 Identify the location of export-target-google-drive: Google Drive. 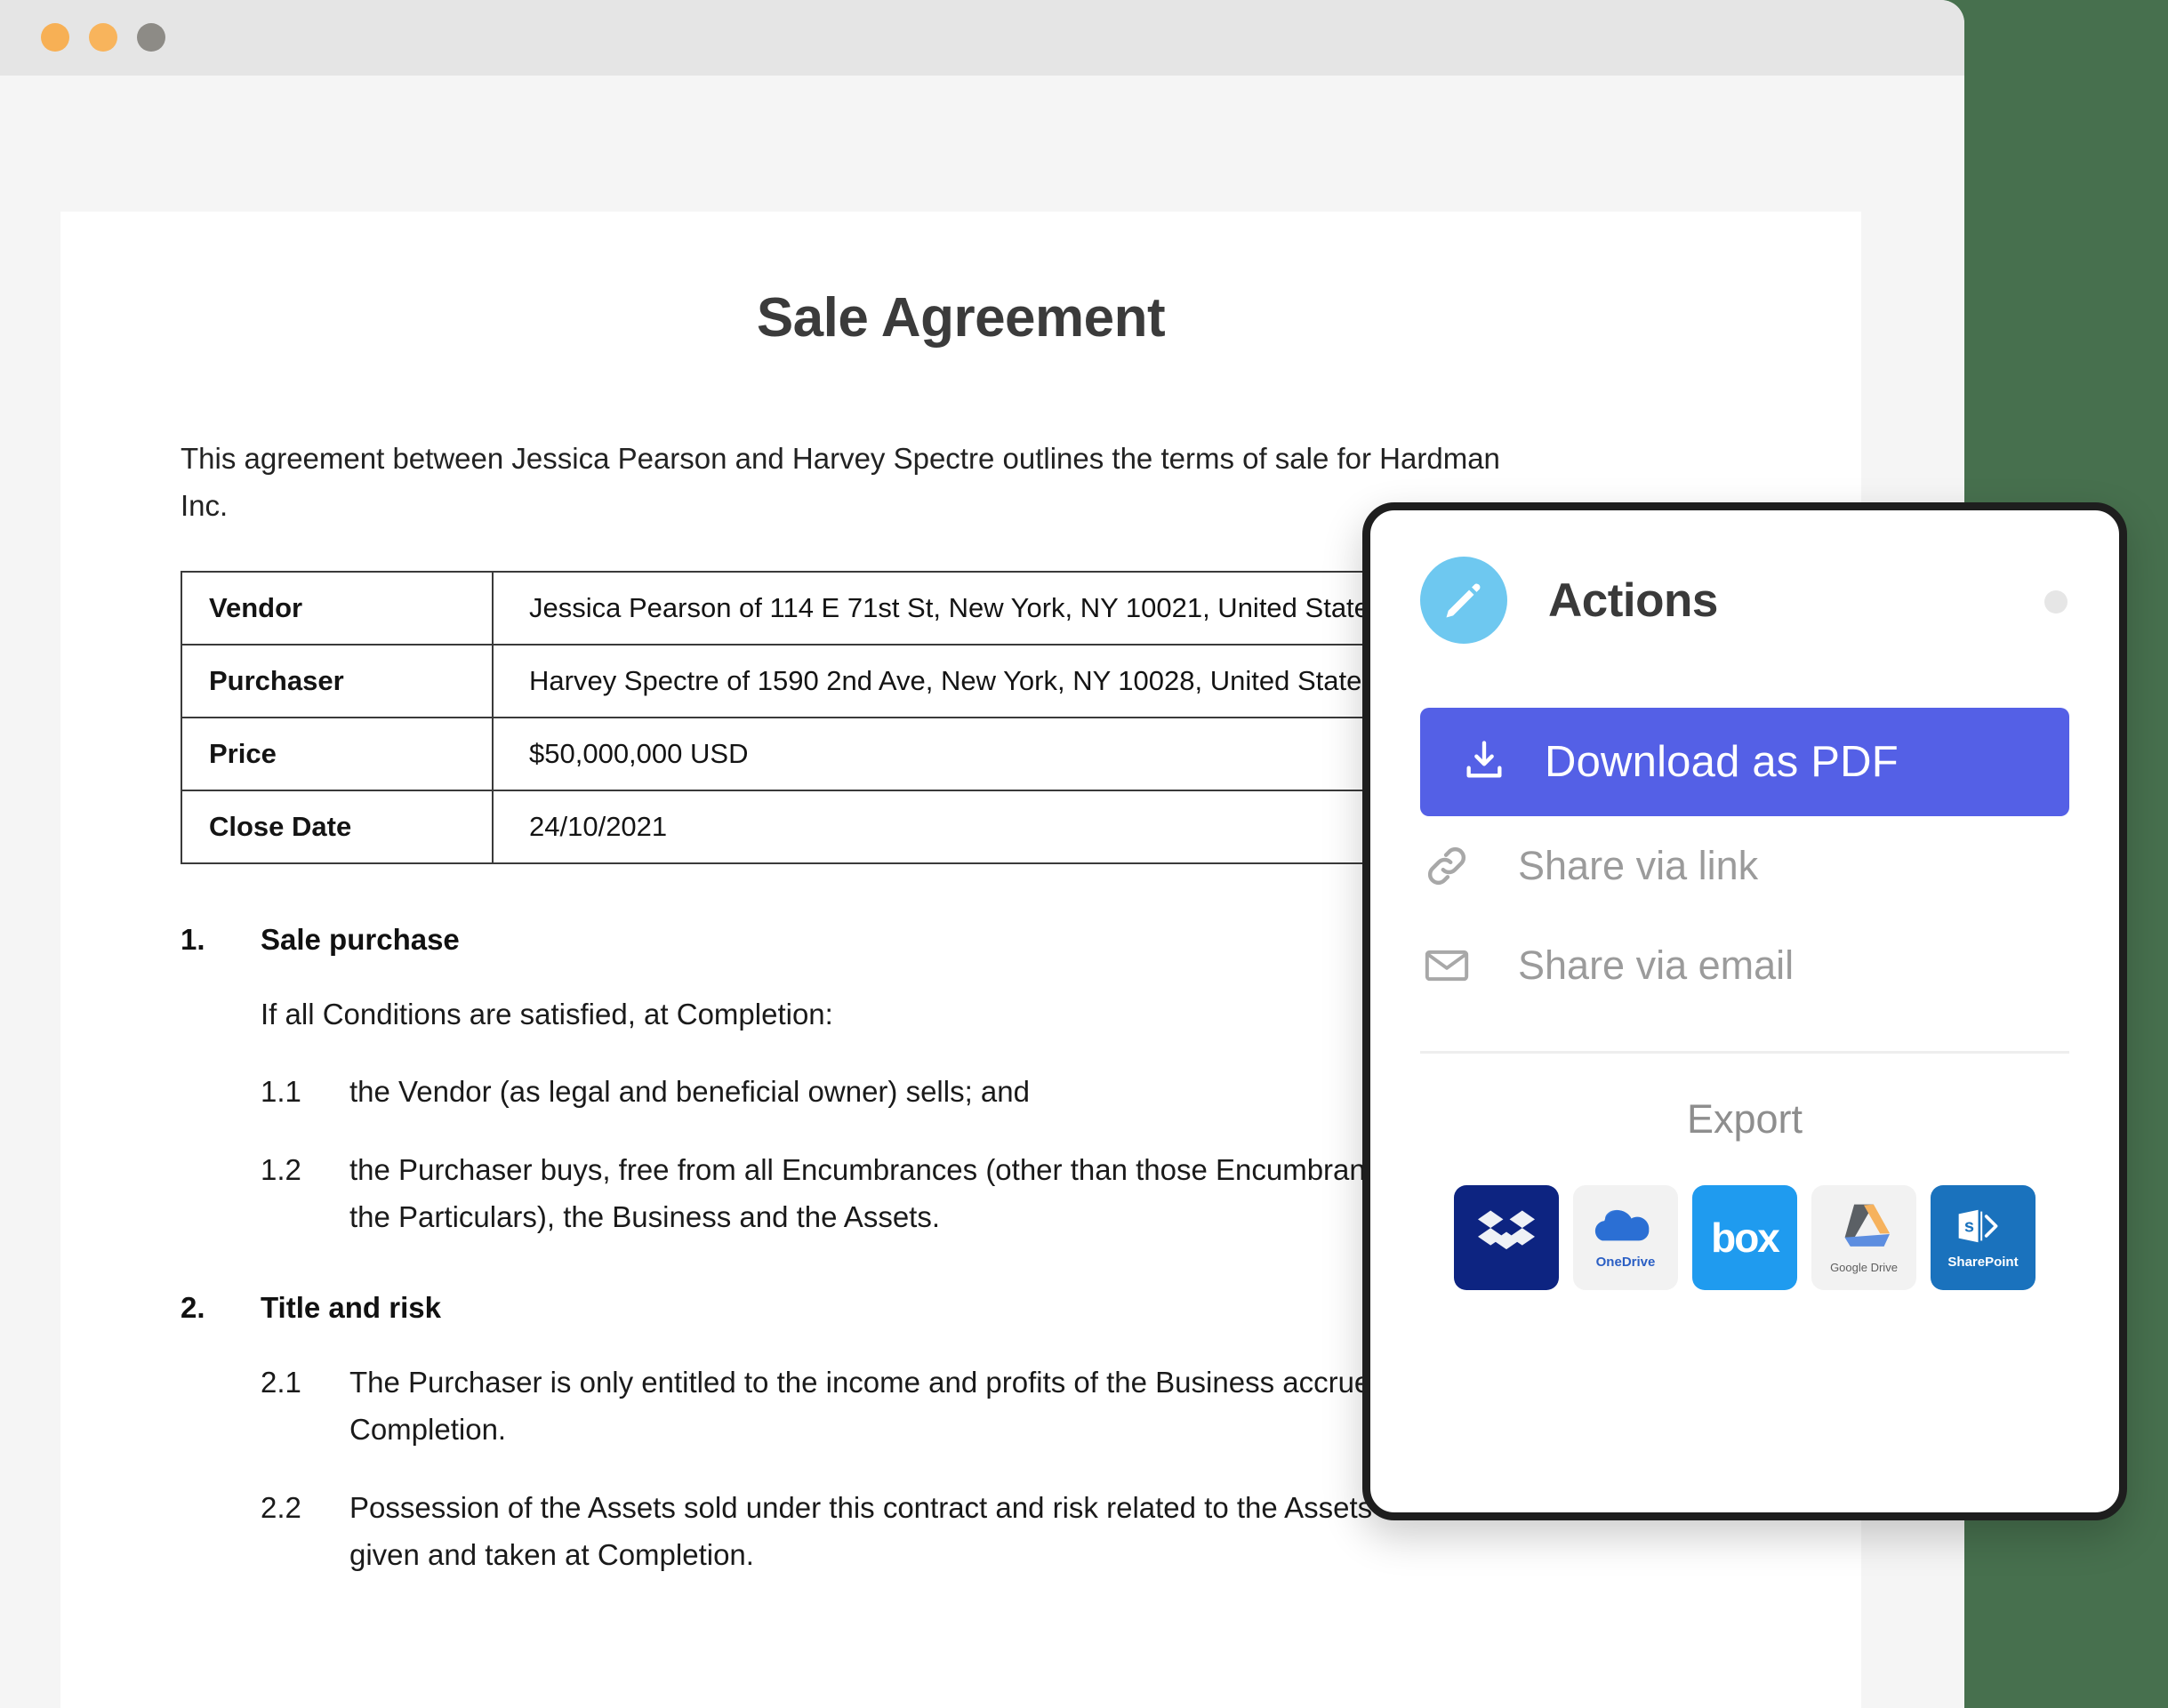
(1863, 1237).